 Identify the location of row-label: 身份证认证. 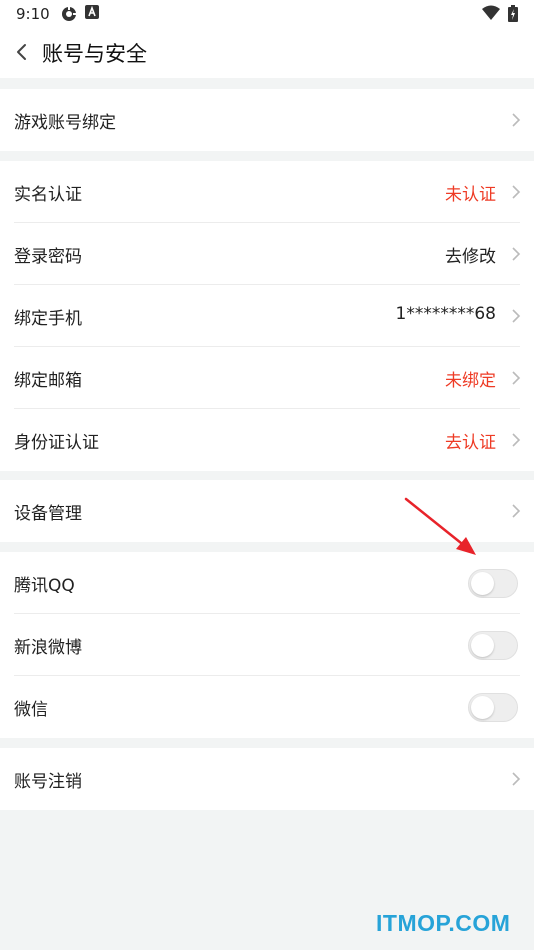
(56, 443).